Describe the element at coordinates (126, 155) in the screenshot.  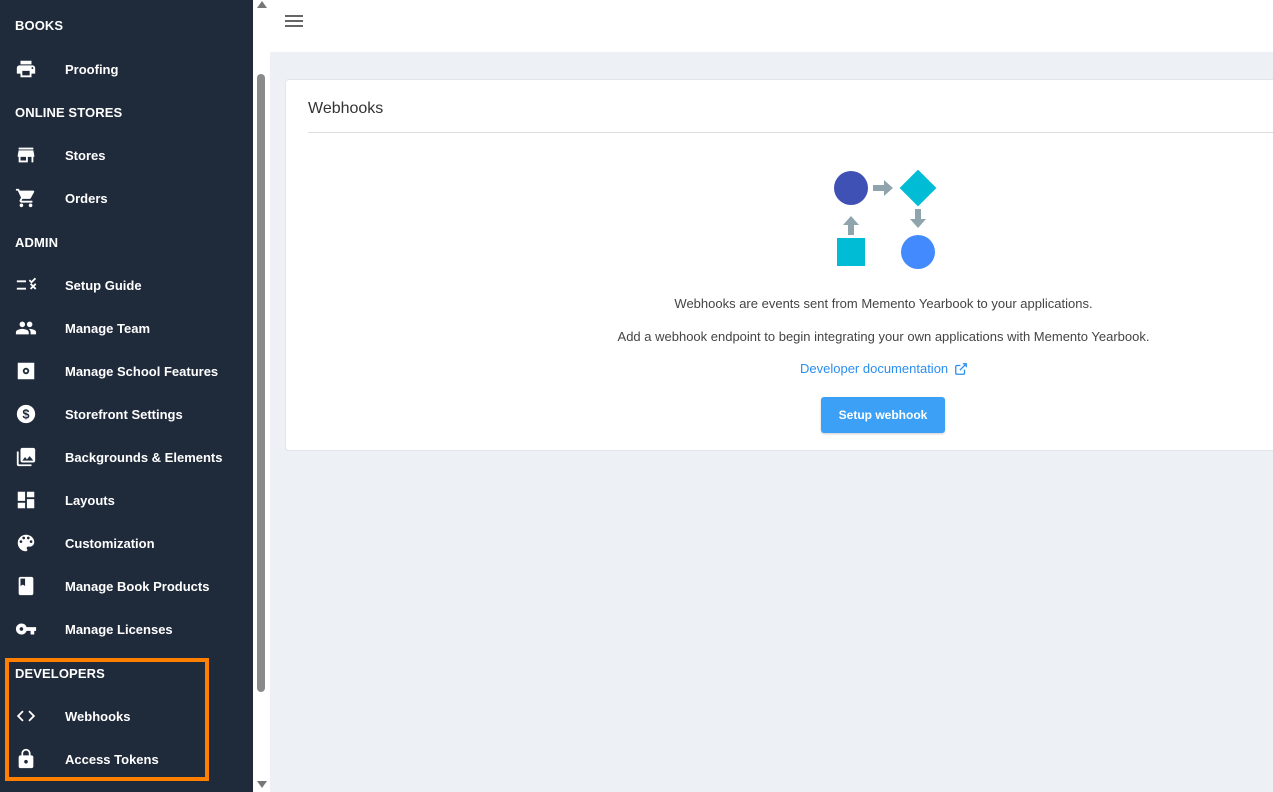
I see `sidebar-item-stores: Stores` at that location.